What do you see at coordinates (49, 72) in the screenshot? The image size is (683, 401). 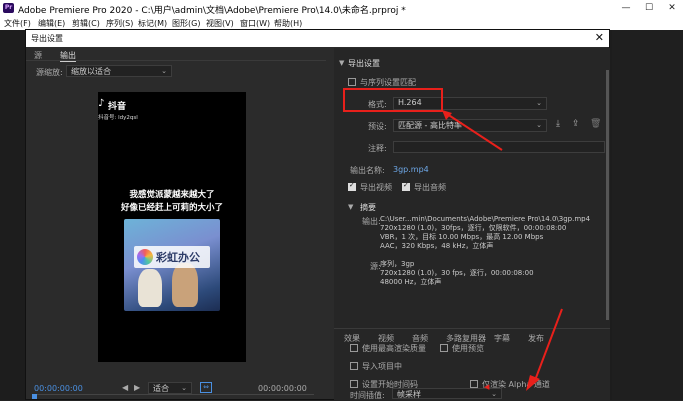 I see `source-scale-label: 源缩放:` at bounding box center [49, 72].